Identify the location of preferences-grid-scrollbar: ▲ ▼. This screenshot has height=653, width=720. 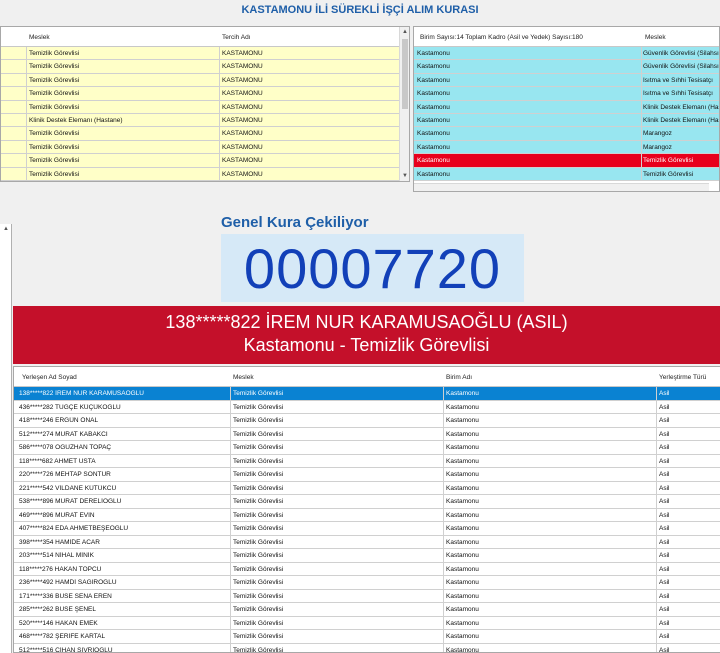
(404, 104).